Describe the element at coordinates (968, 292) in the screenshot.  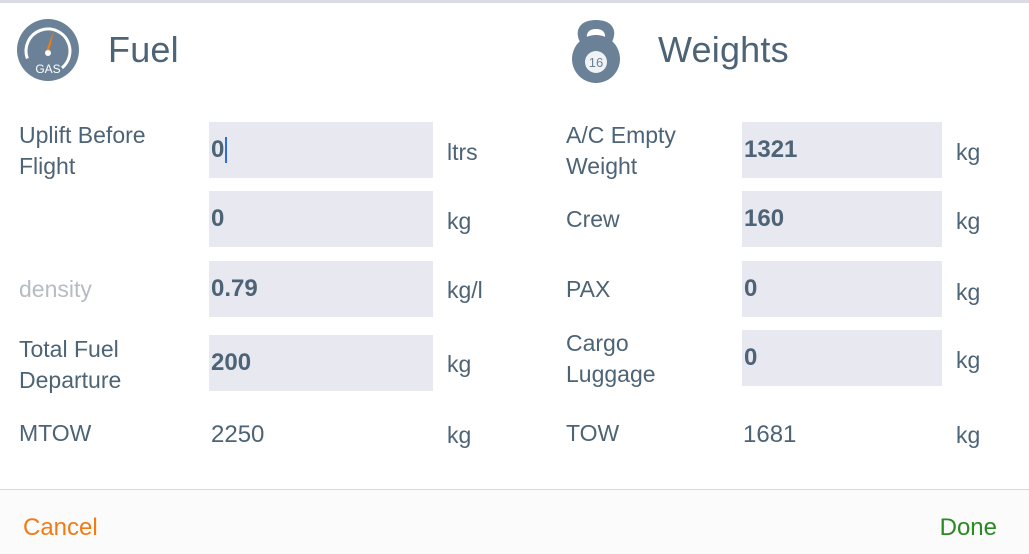
I see `pax-unit: kg` at that location.